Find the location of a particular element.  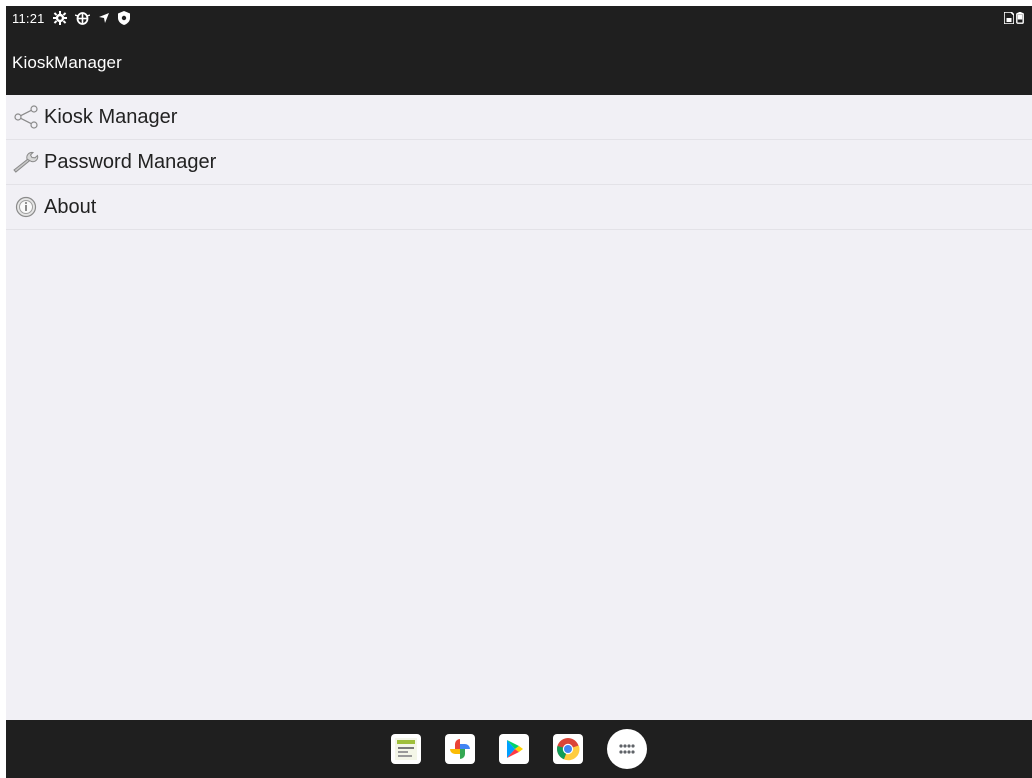

status-time: 11:21 is located at coordinates (28, 18).